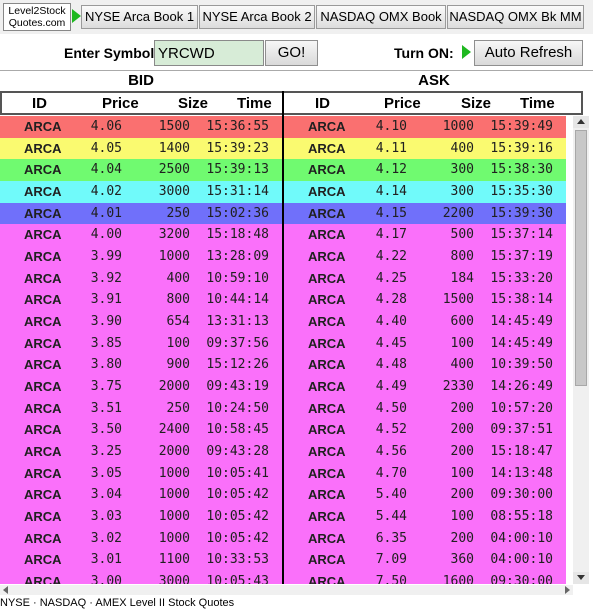 This screenshot has height=609, width=593. What do you see at coordinates (462, 235) in the screenshot?
I see `ask-size-cell: 500` at bounding box center [462, 235].